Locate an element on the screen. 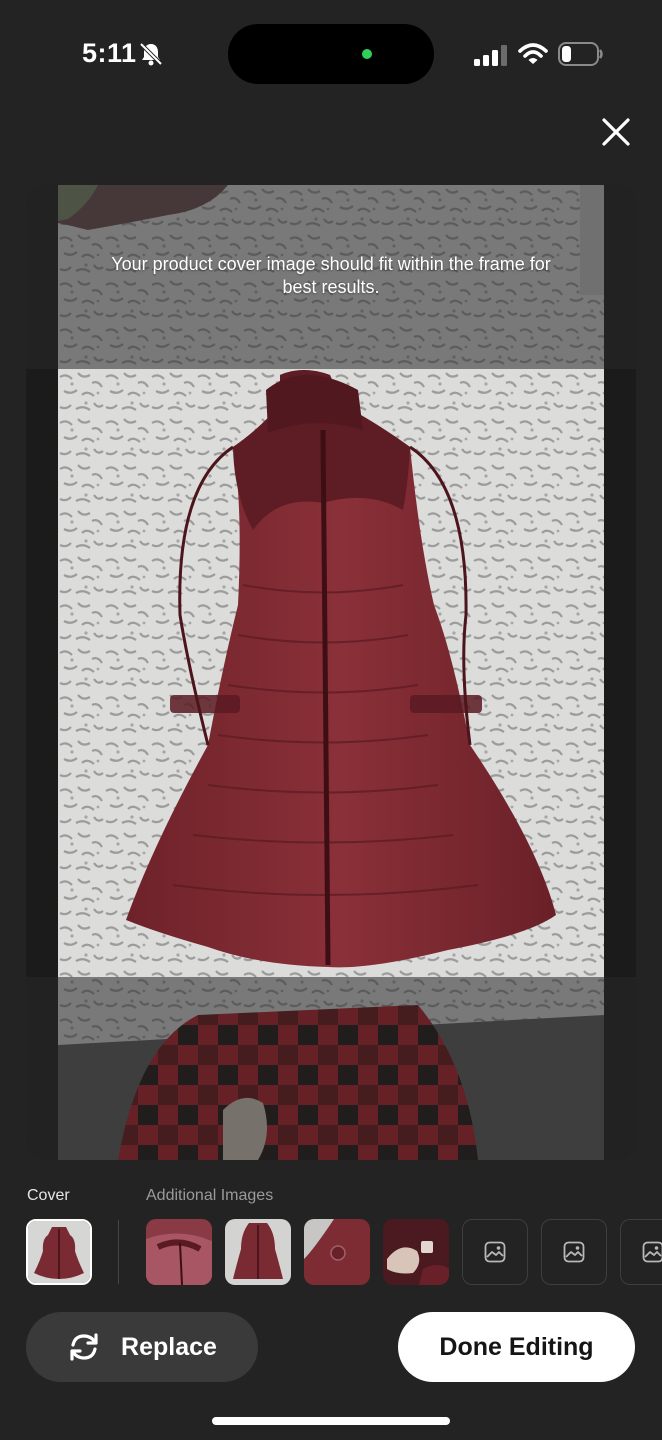 The width and height of the screenshot is (662, 1440). signal-icon is located at coordinates (490, 55).